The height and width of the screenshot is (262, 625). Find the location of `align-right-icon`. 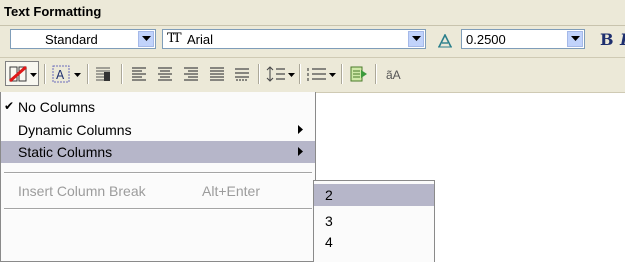

align-right-icon is located at coordinates (191, 76).